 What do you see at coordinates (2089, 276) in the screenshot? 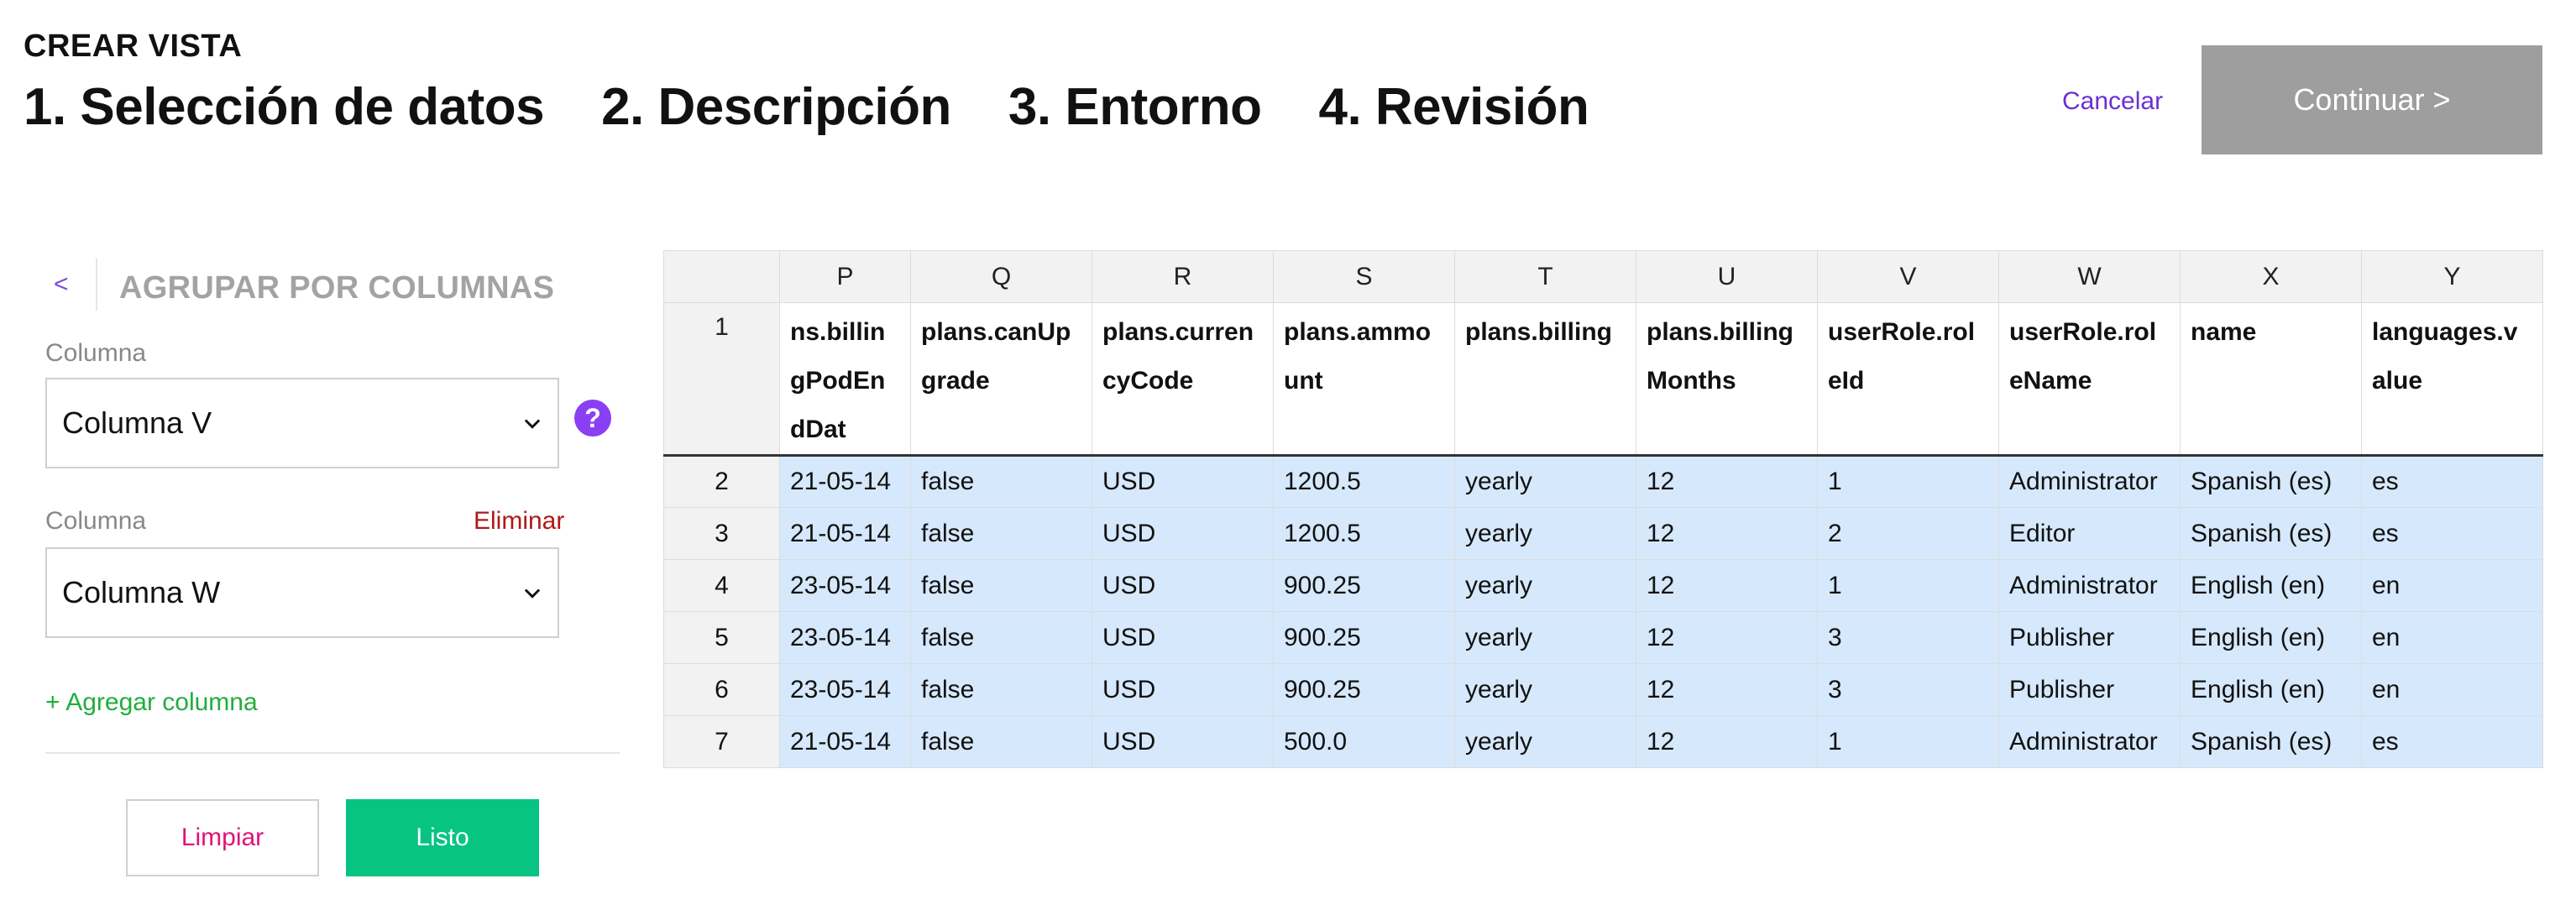
I see `column-letter: W` at bounding box center [2089, 276].